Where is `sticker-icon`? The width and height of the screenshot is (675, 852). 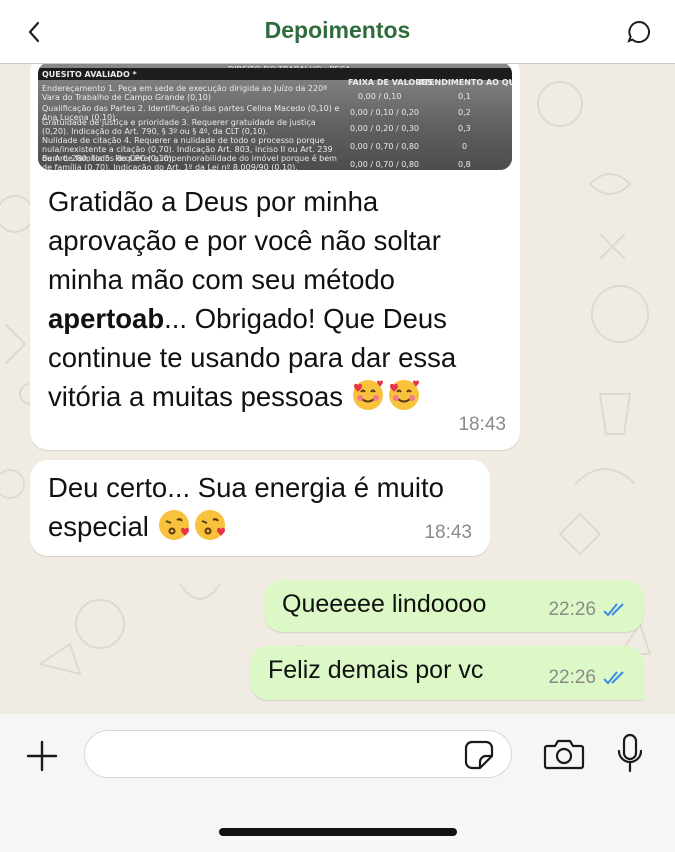 sticker-icon is located at coordinates (479, 755).